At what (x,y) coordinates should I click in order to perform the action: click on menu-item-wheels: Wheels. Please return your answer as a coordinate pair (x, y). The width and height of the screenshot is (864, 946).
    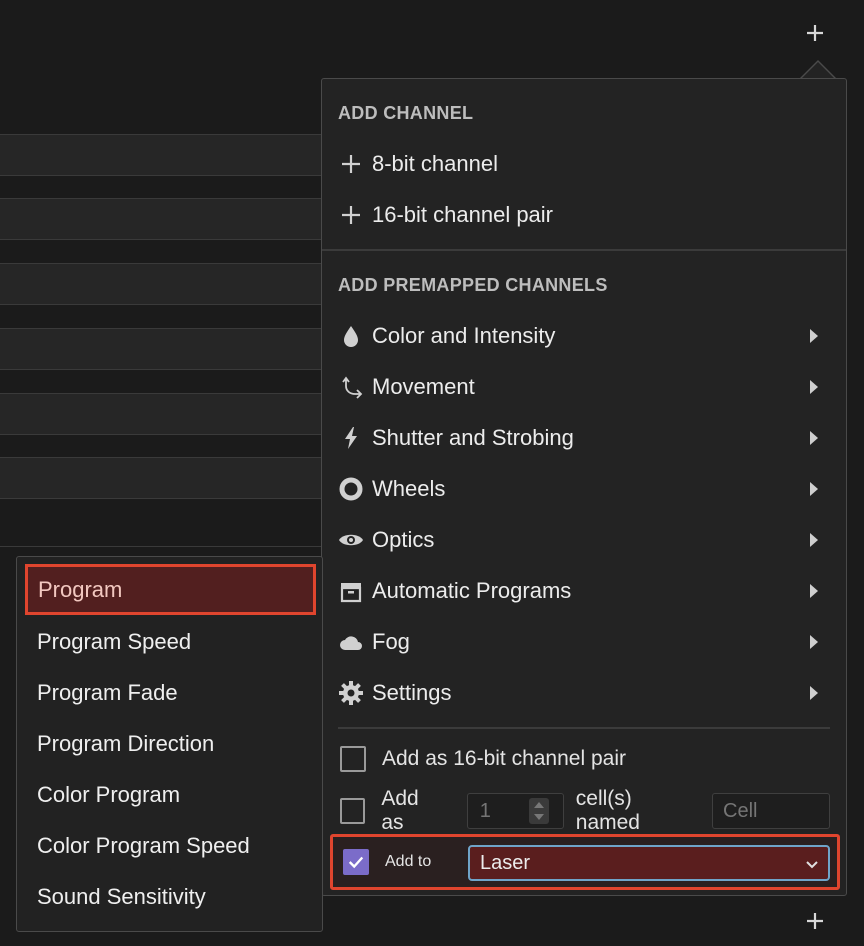
    Looking at the image, I should click on (584, 489).